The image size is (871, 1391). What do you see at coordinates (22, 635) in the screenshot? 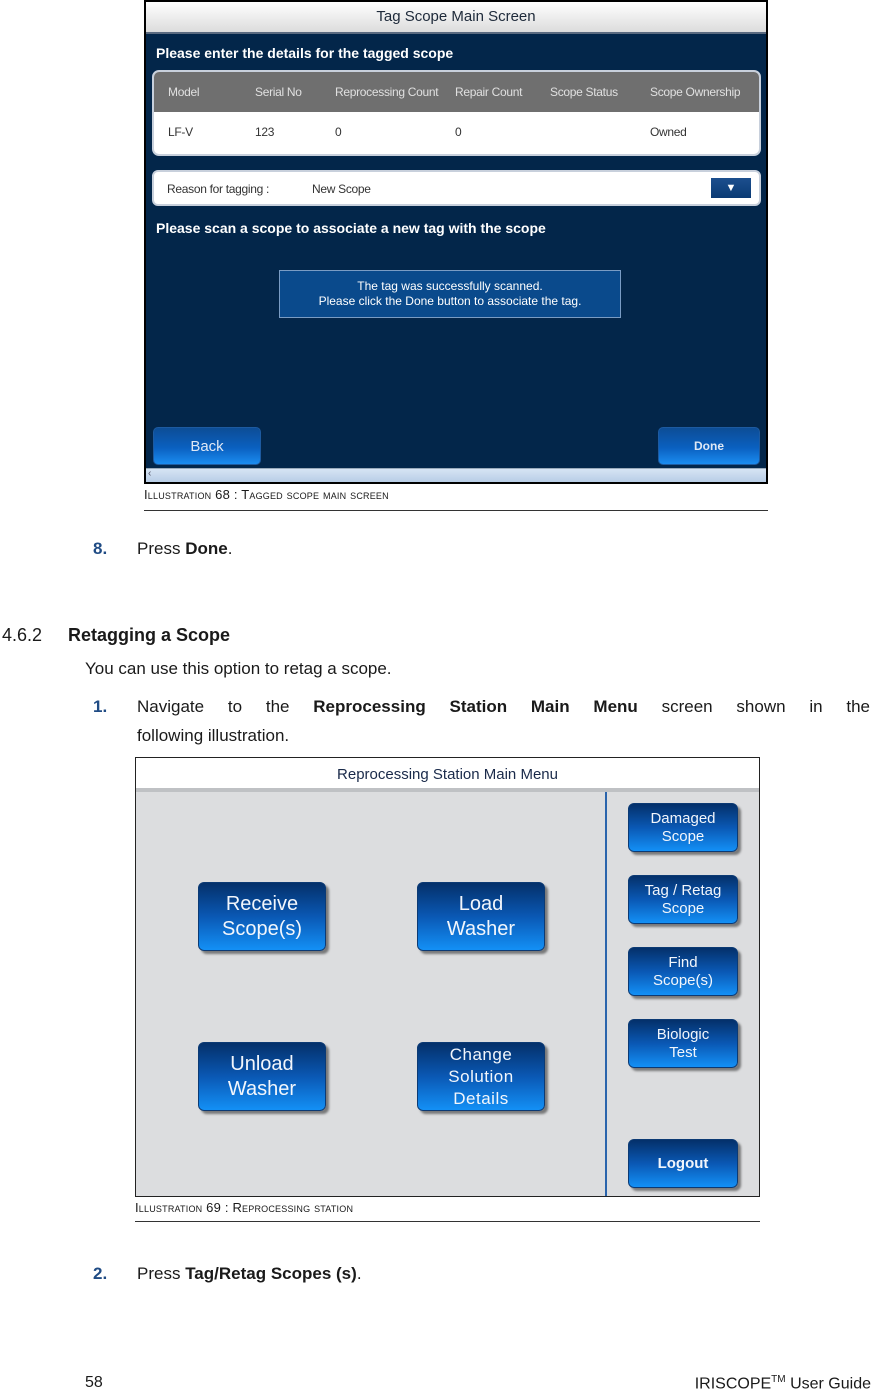
I see `section-number: 4.6.2` at bounding box center [22, 635].